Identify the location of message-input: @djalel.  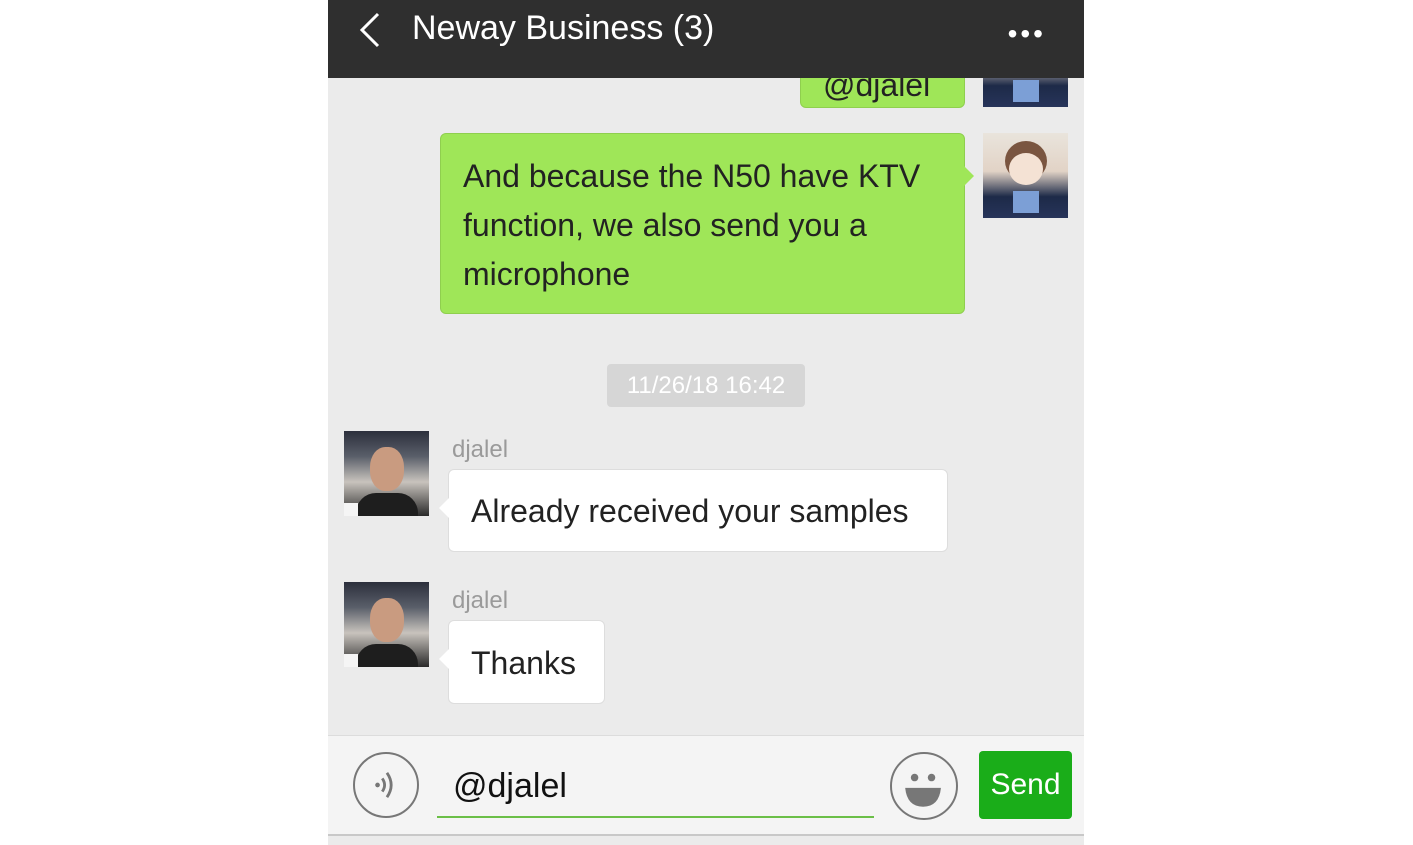
(655, 786).